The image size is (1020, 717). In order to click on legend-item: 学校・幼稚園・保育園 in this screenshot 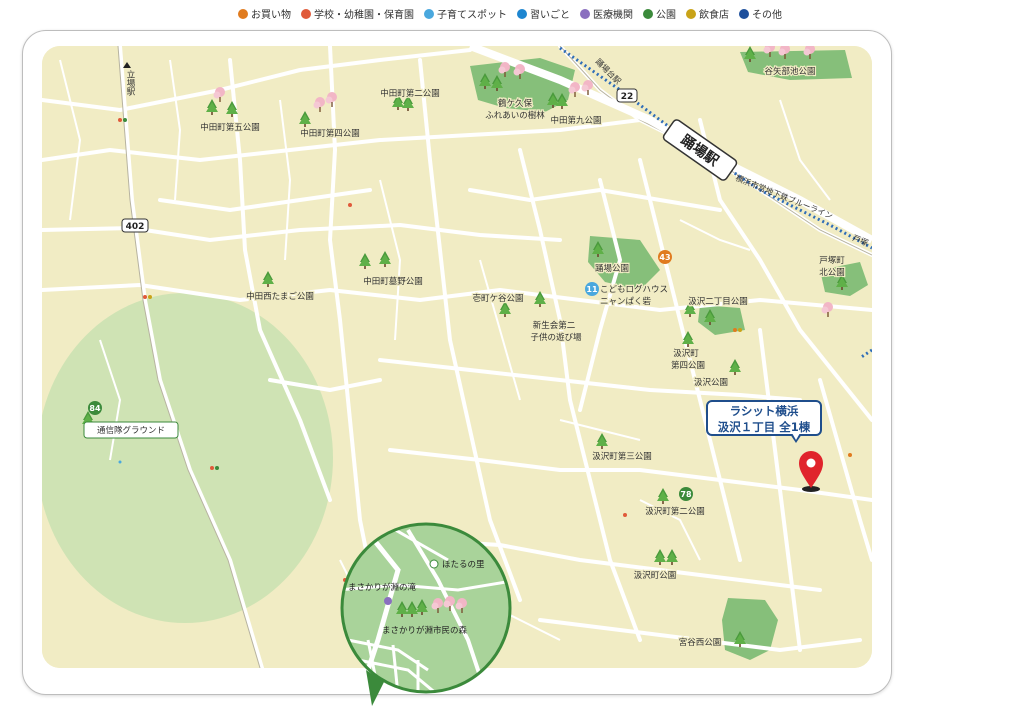, I will do `click(357, 13)`.